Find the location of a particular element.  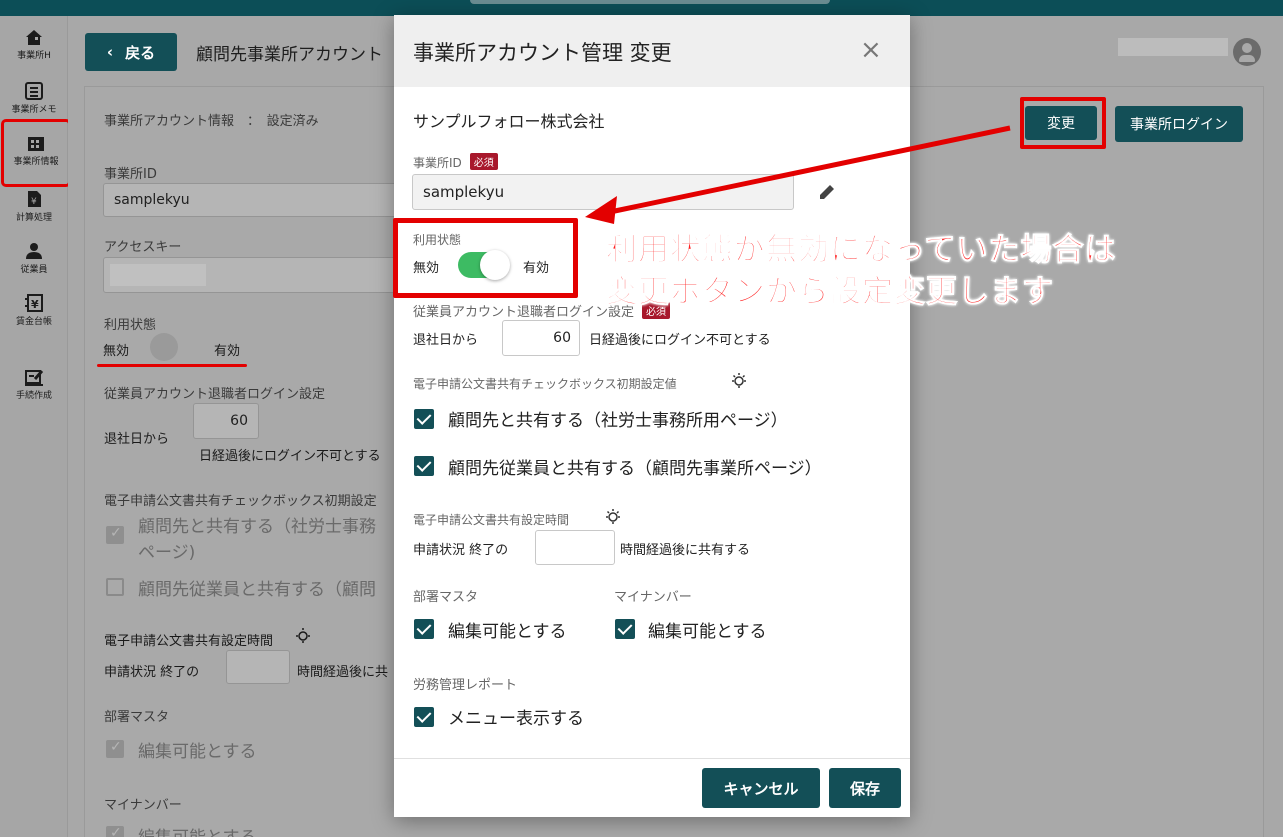

share-employee-label: 顧問先従業員と共有する（顧問 is located at coordinates (257, 590).